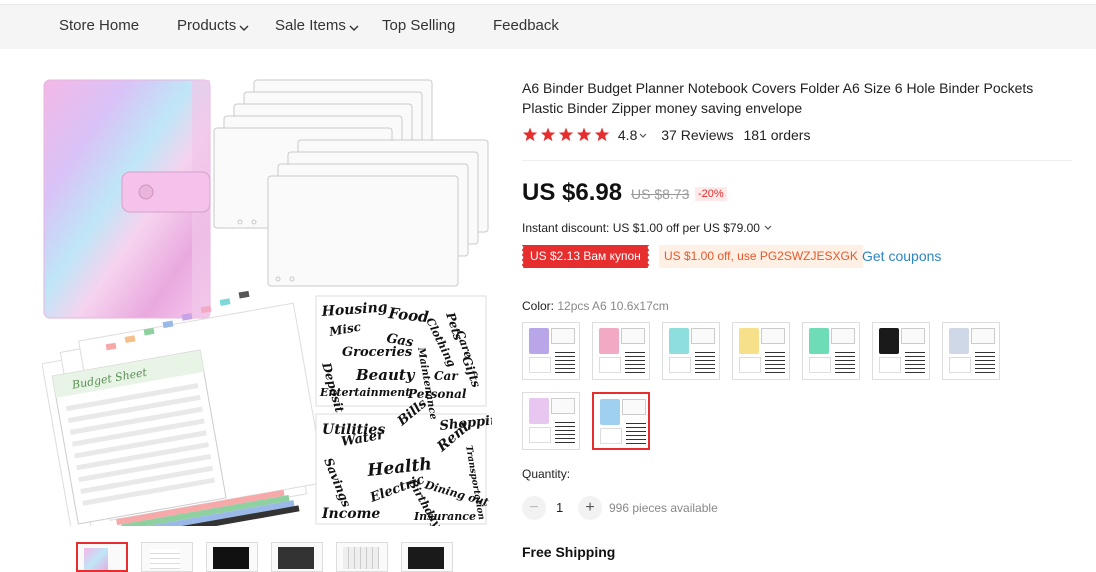 The height and width of the screenshot is (572, 1096). I want to click on current-price: US $6.98, so click(572, 192).